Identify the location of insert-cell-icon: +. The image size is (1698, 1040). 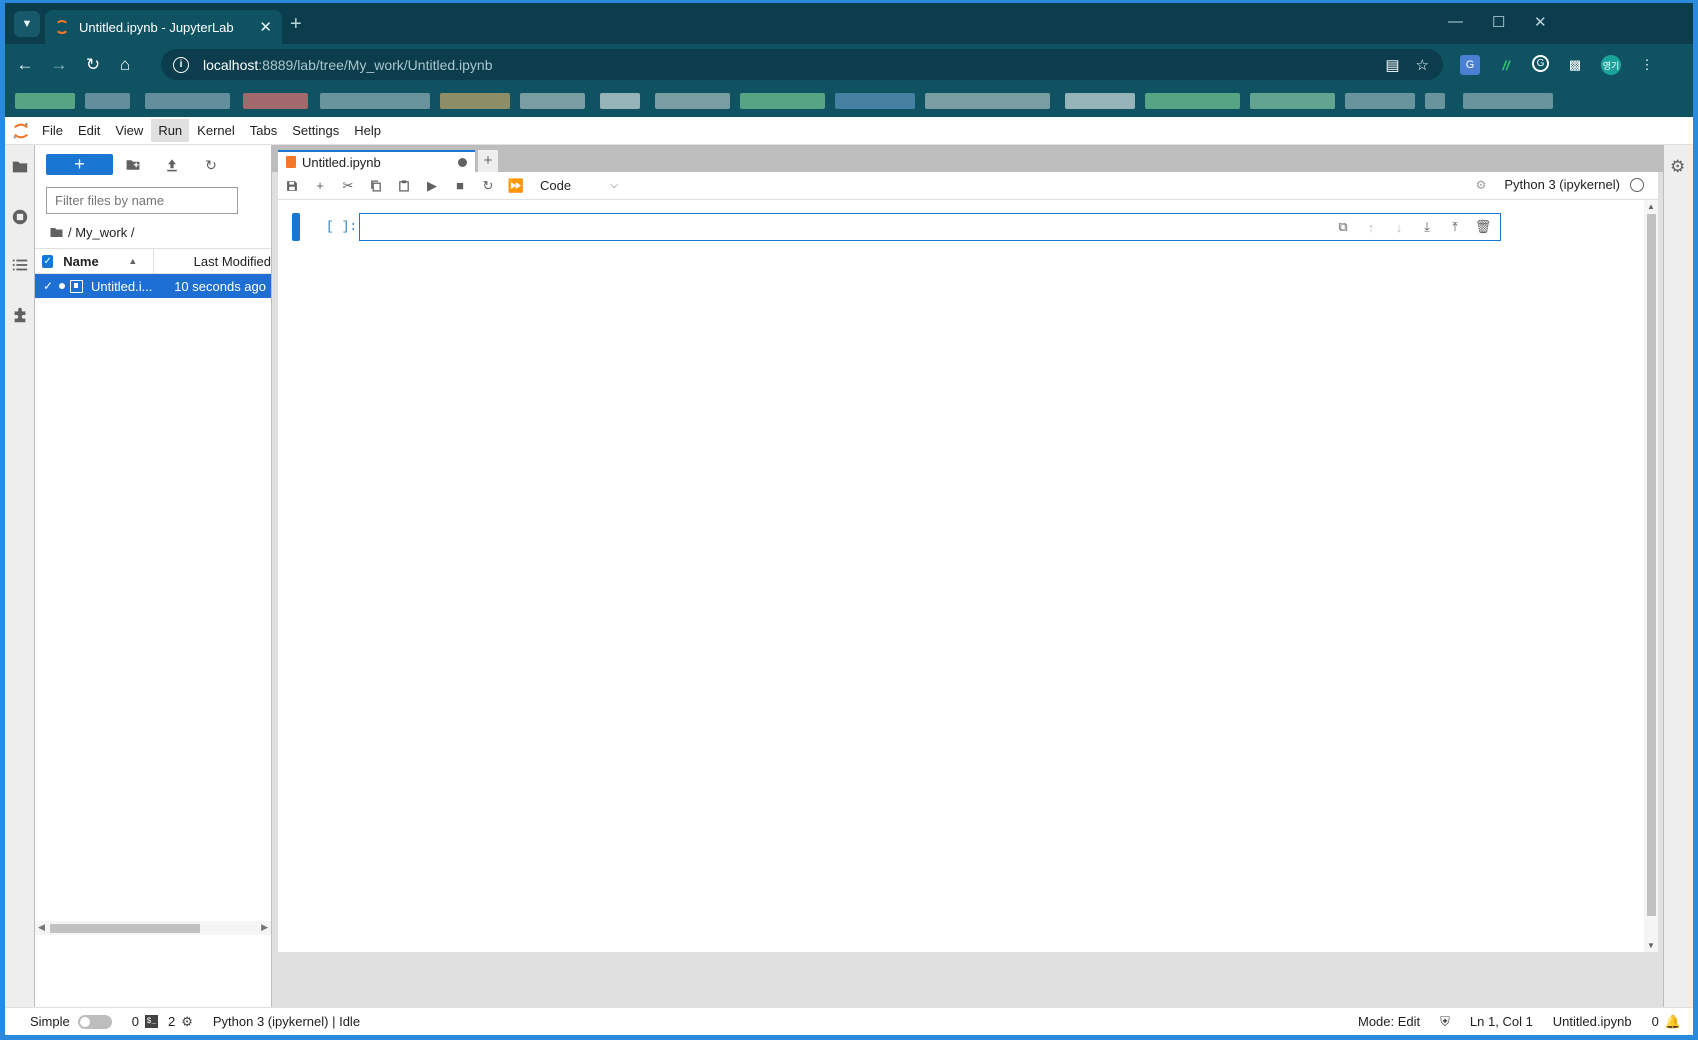
(320, 186).